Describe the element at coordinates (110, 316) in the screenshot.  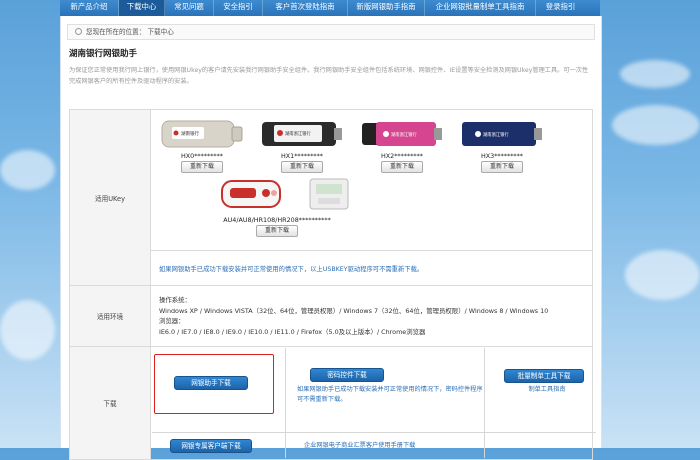
I see `env-label: 适用环境` at that location.